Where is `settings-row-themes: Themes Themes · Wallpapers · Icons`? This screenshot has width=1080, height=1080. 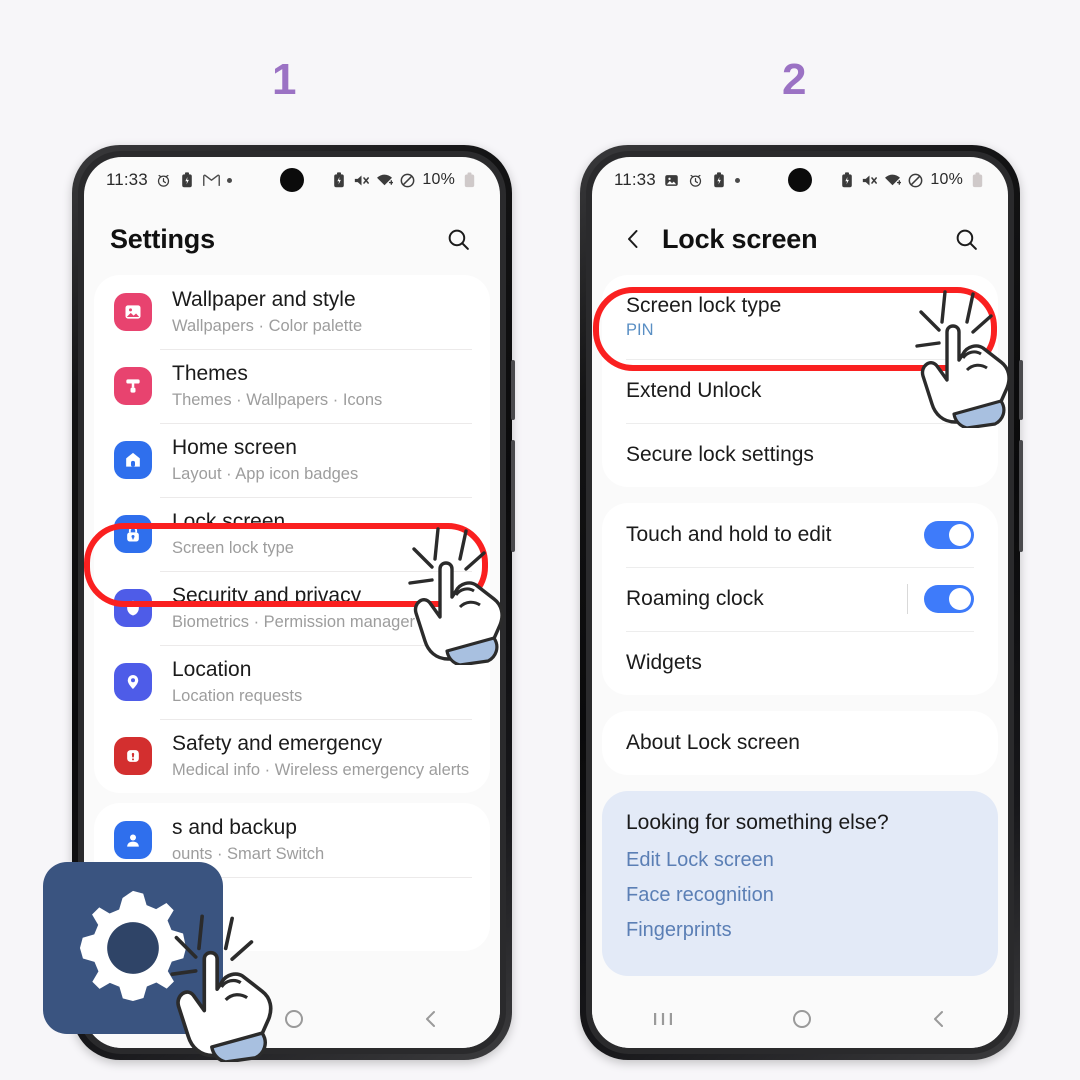 settings-row-themes: Themes Themes · Wallpapers · Icons is located at coordinates (292, 386).